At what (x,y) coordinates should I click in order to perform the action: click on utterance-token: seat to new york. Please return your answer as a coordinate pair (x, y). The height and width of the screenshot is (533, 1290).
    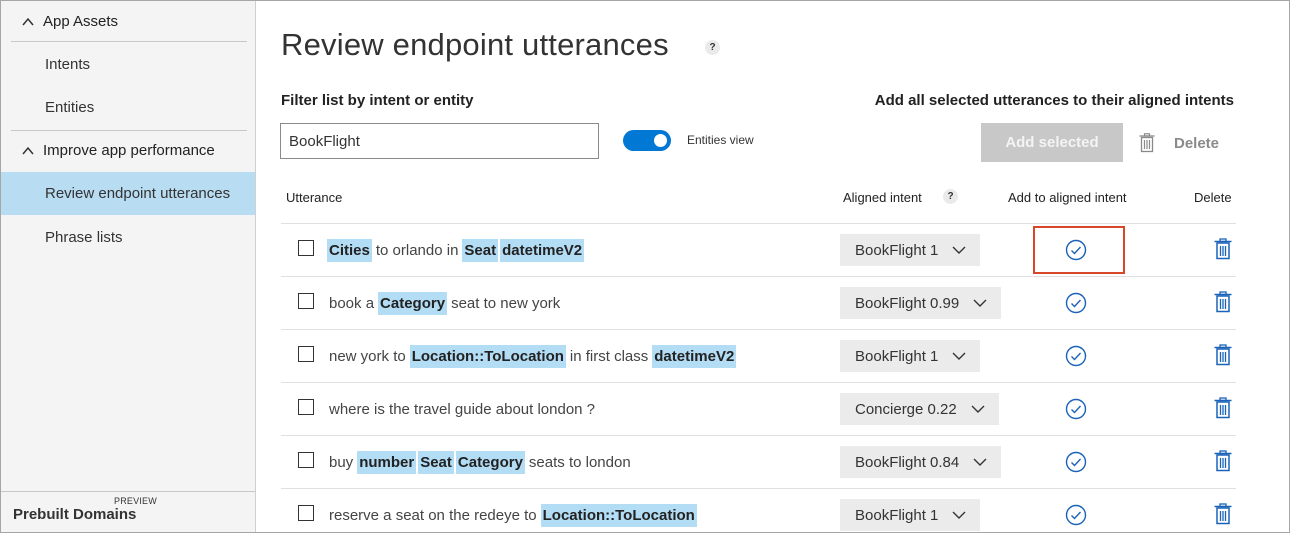
    Looking at the image, I should click on (506, 303).